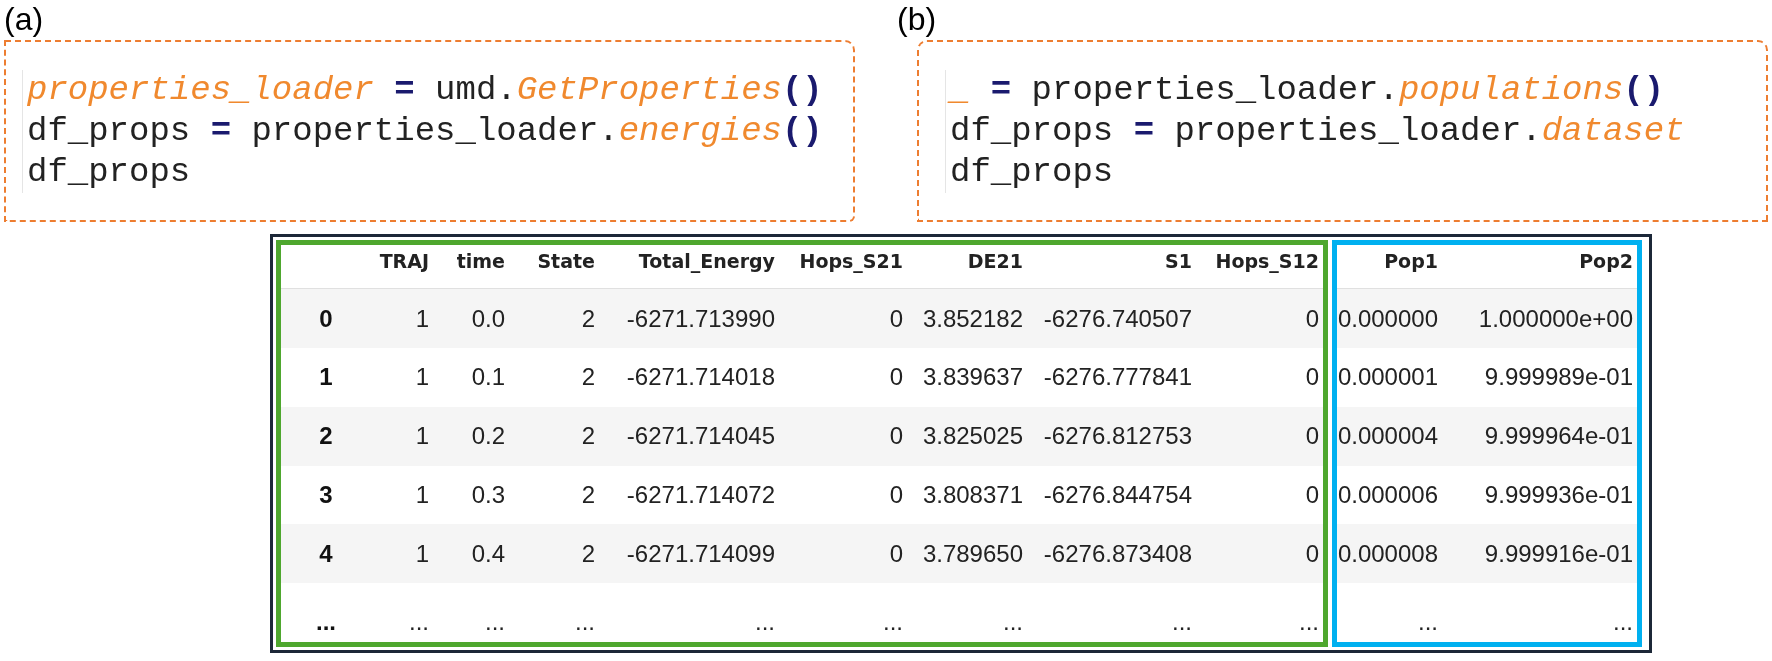 The image size is (1772, 661). Describe the element at coordinates (917, 20) in the screenshot. I see `panel-label: (b)` at that location.